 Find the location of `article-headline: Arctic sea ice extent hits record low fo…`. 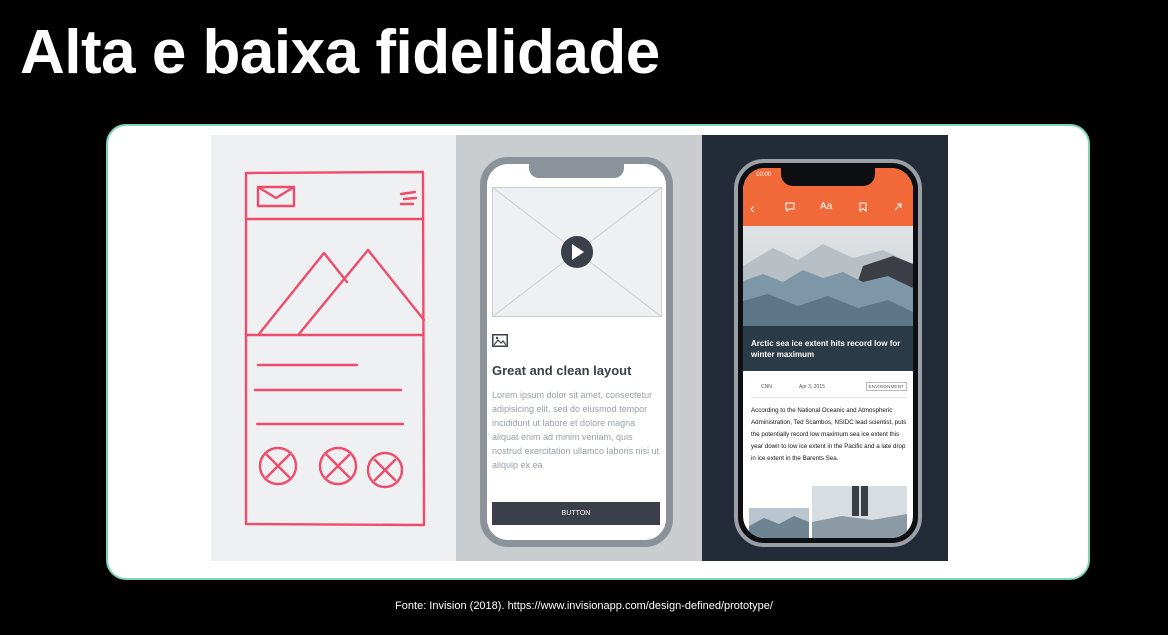

article-headline: Arctic sea ice extent hits record low fo… is located at coordinates (826, 349).